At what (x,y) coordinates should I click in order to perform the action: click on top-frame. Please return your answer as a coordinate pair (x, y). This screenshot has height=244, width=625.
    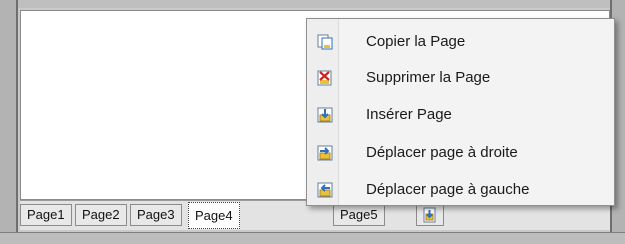
    Looking at the image, I should click on (312, 4).